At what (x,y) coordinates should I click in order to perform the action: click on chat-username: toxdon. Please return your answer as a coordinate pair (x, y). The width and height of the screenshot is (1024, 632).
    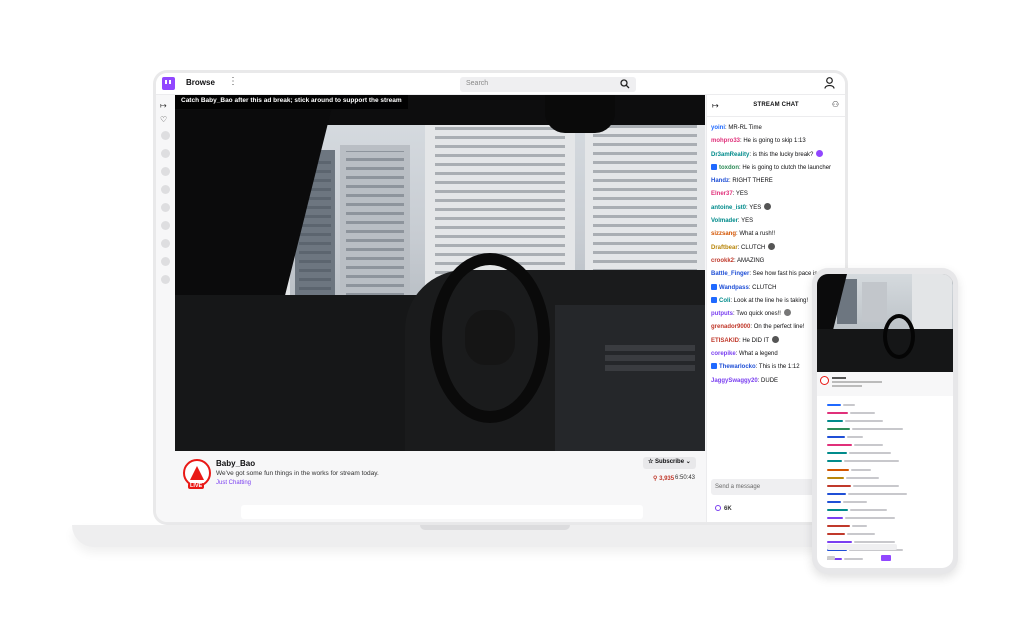
    Looking at the image, I should click on (729, 168).